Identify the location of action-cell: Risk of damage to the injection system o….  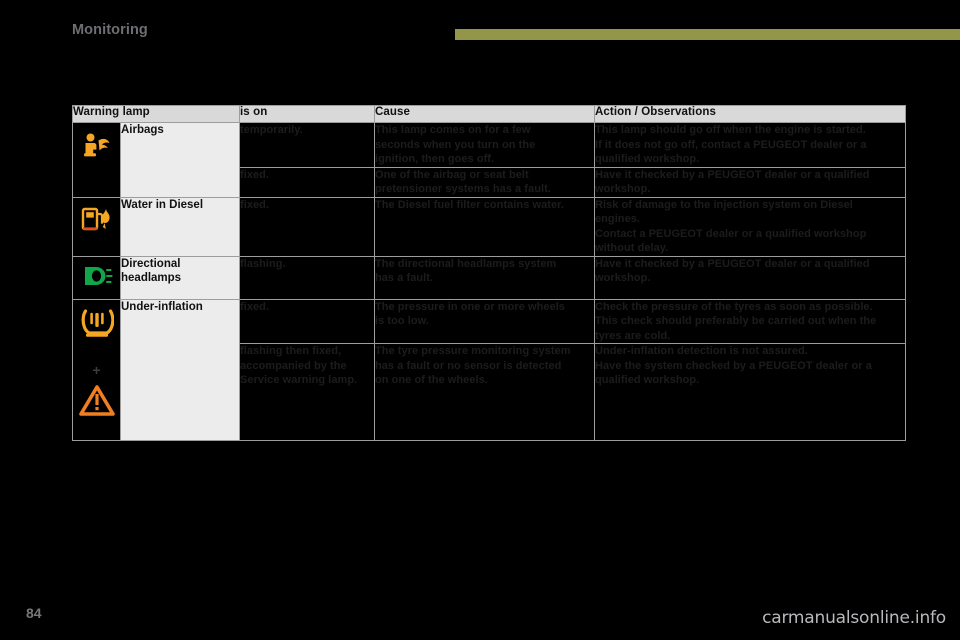
(750, 226).